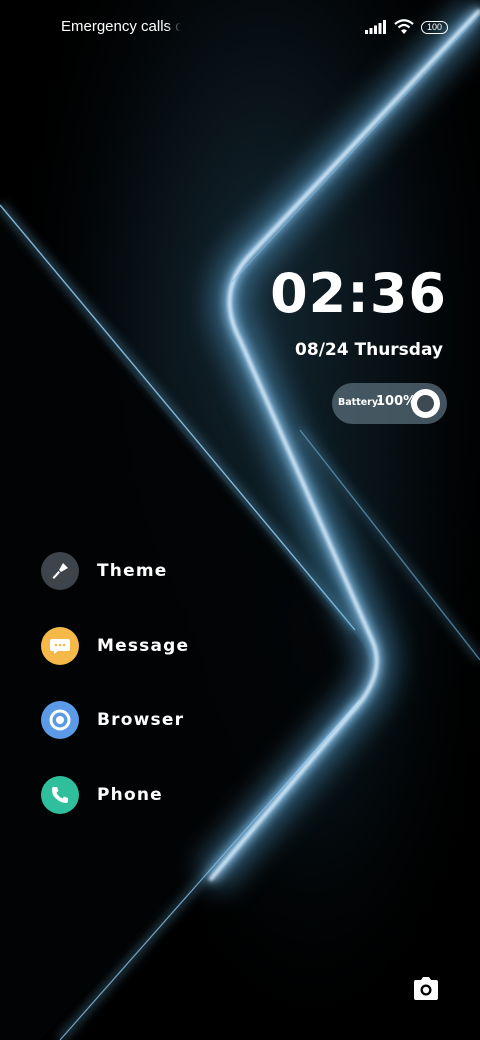  I want to click on shortcut-theme: Theme, so click(161, 571).